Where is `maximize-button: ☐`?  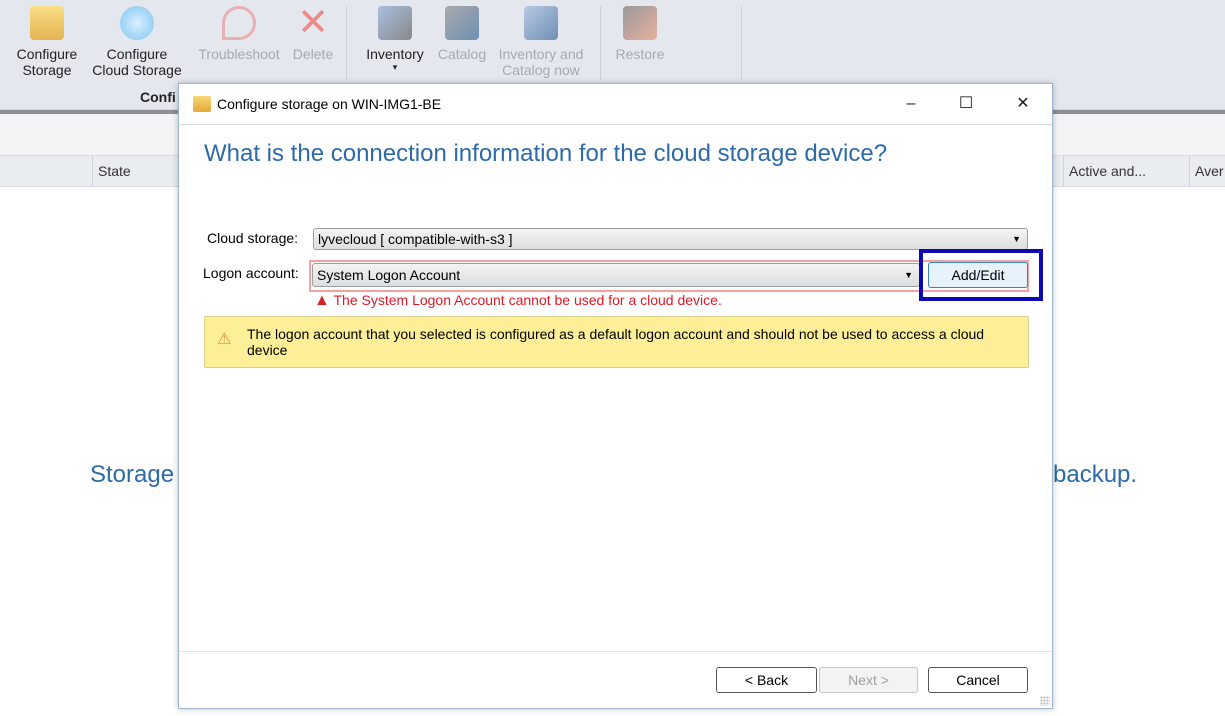
maximize-button: ☐ is located at coordinates (966, 104).